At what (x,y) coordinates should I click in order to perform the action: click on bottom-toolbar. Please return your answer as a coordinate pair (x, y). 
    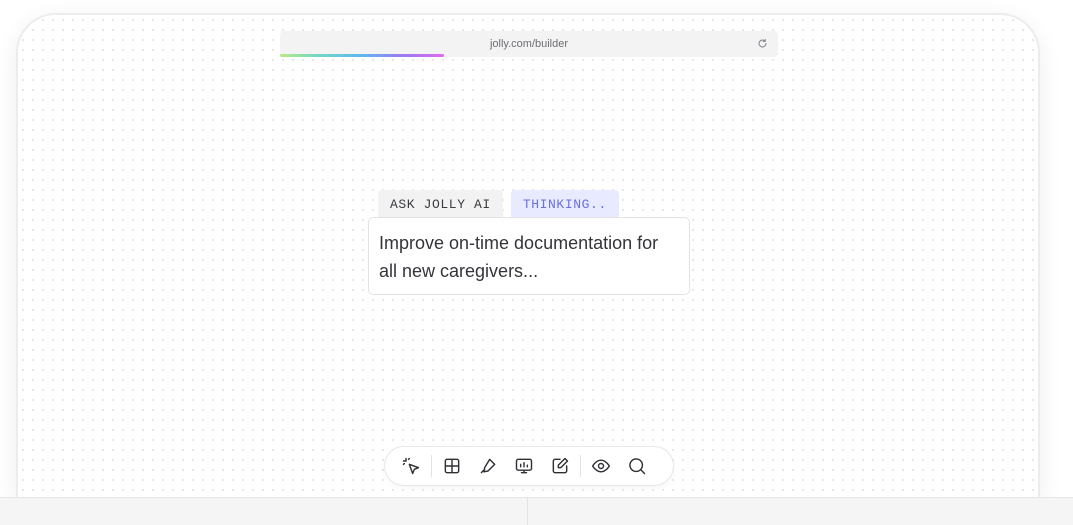
    Looking at the image, I should click on (529, 466).